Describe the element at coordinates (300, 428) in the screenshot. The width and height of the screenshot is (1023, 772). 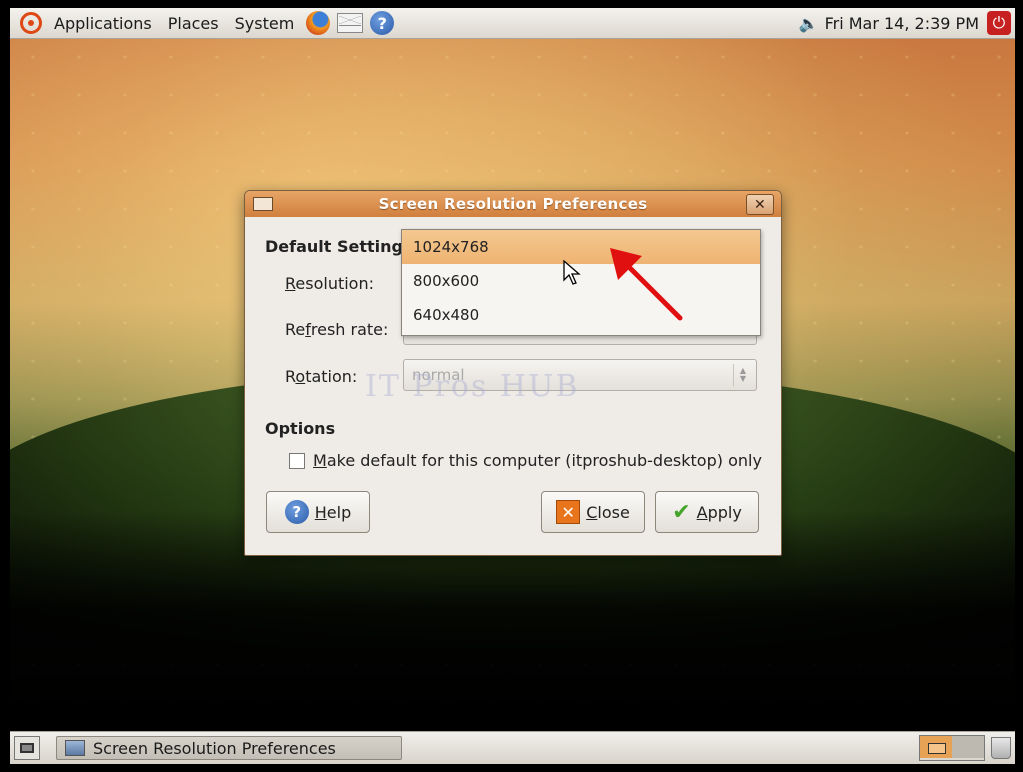
I see `section-options: Options` at that location.